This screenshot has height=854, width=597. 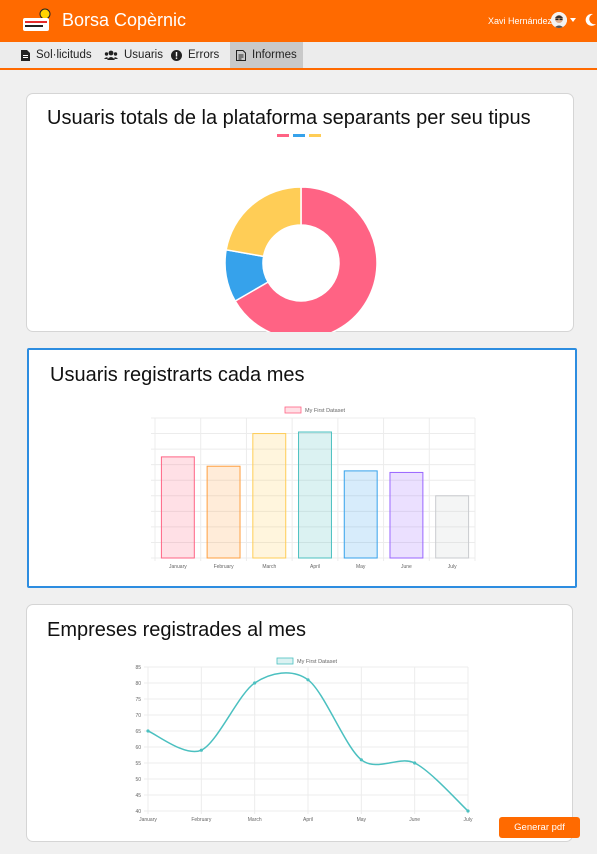 What do you see at coordinates (138, 700) in the screenshot?
I see `y-tick-label: 75` at bounding box center [138, 700].